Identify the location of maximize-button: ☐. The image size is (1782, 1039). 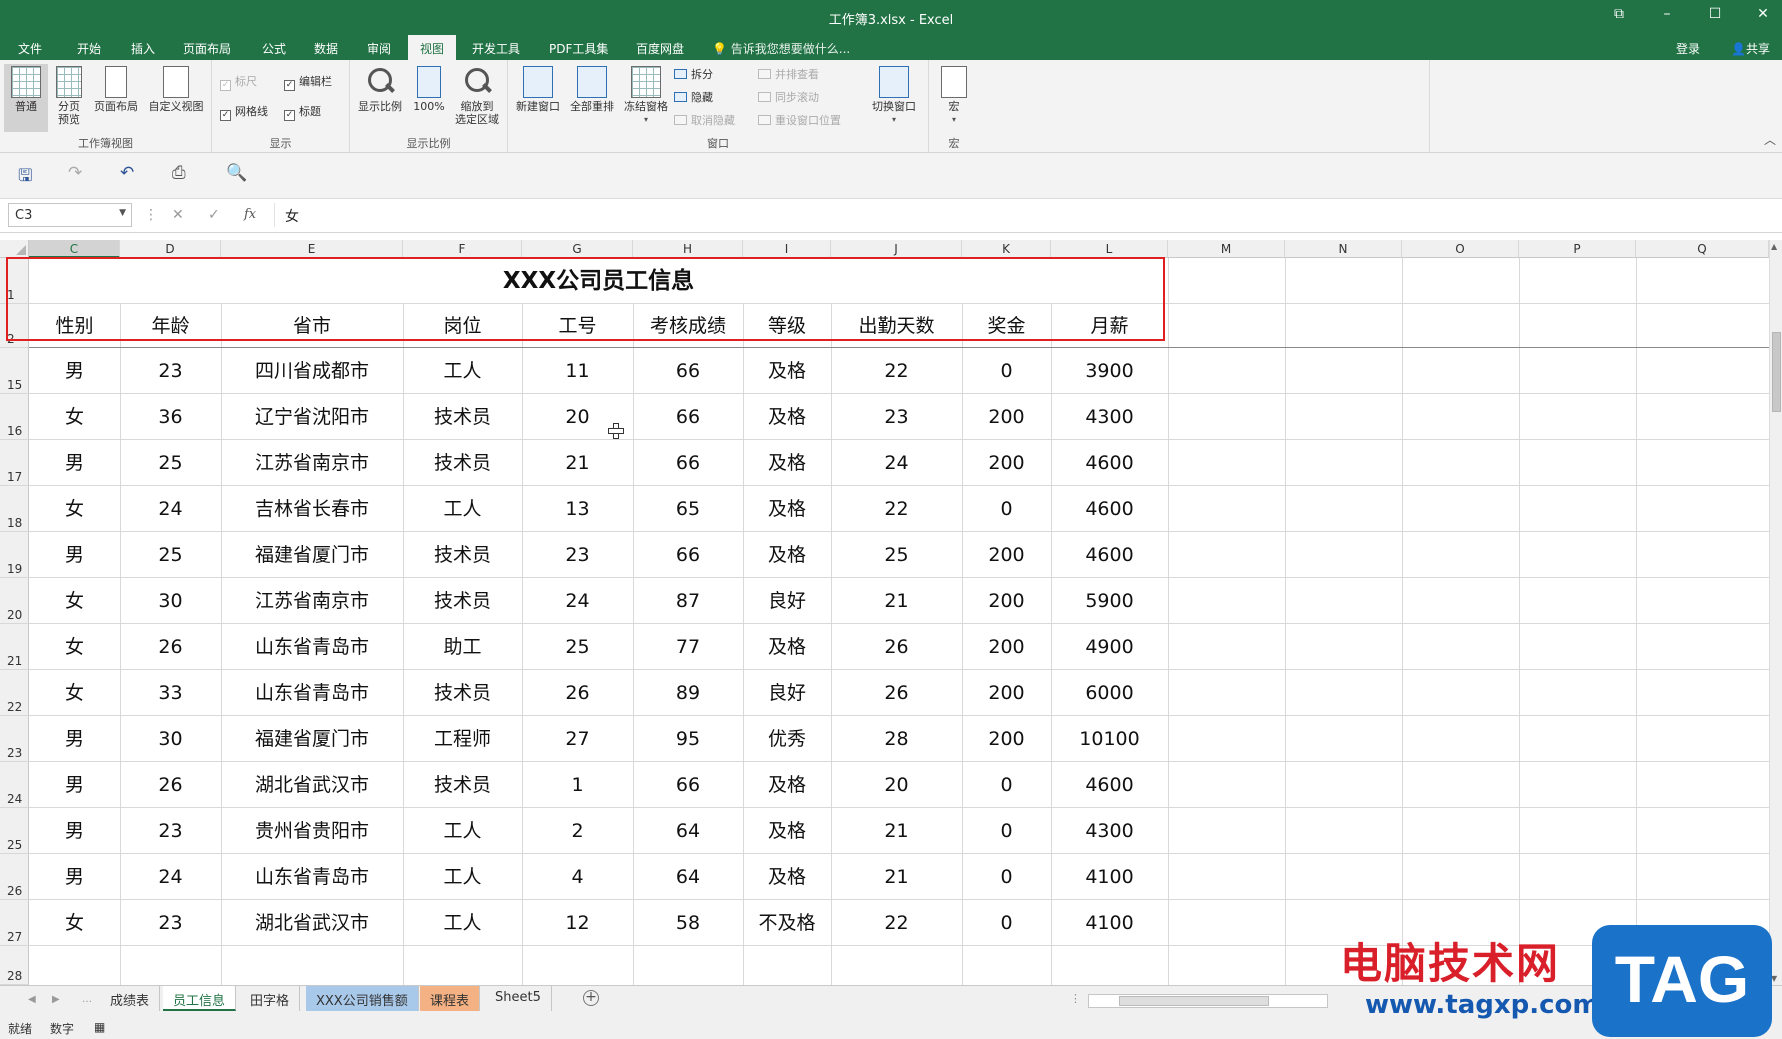
(1715, 16).